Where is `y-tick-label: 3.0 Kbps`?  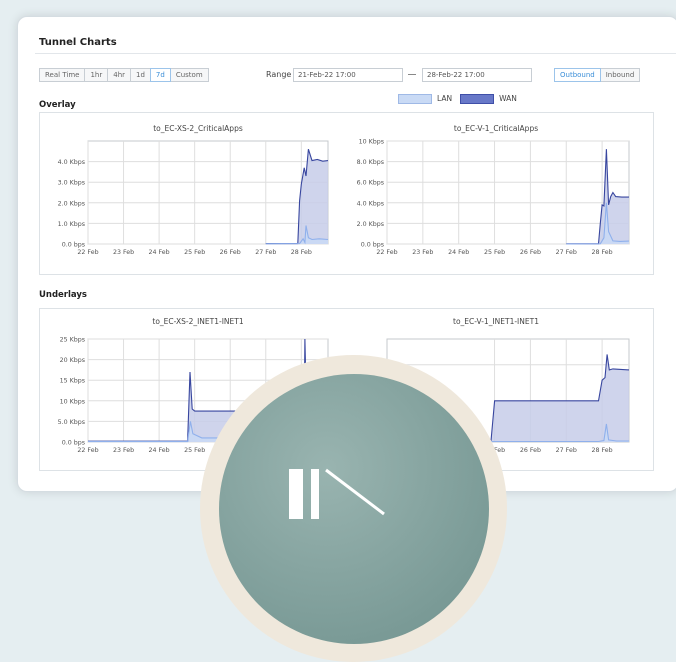
y-tick-label: 3.0 Kbps is located at coordinates (71, 183).